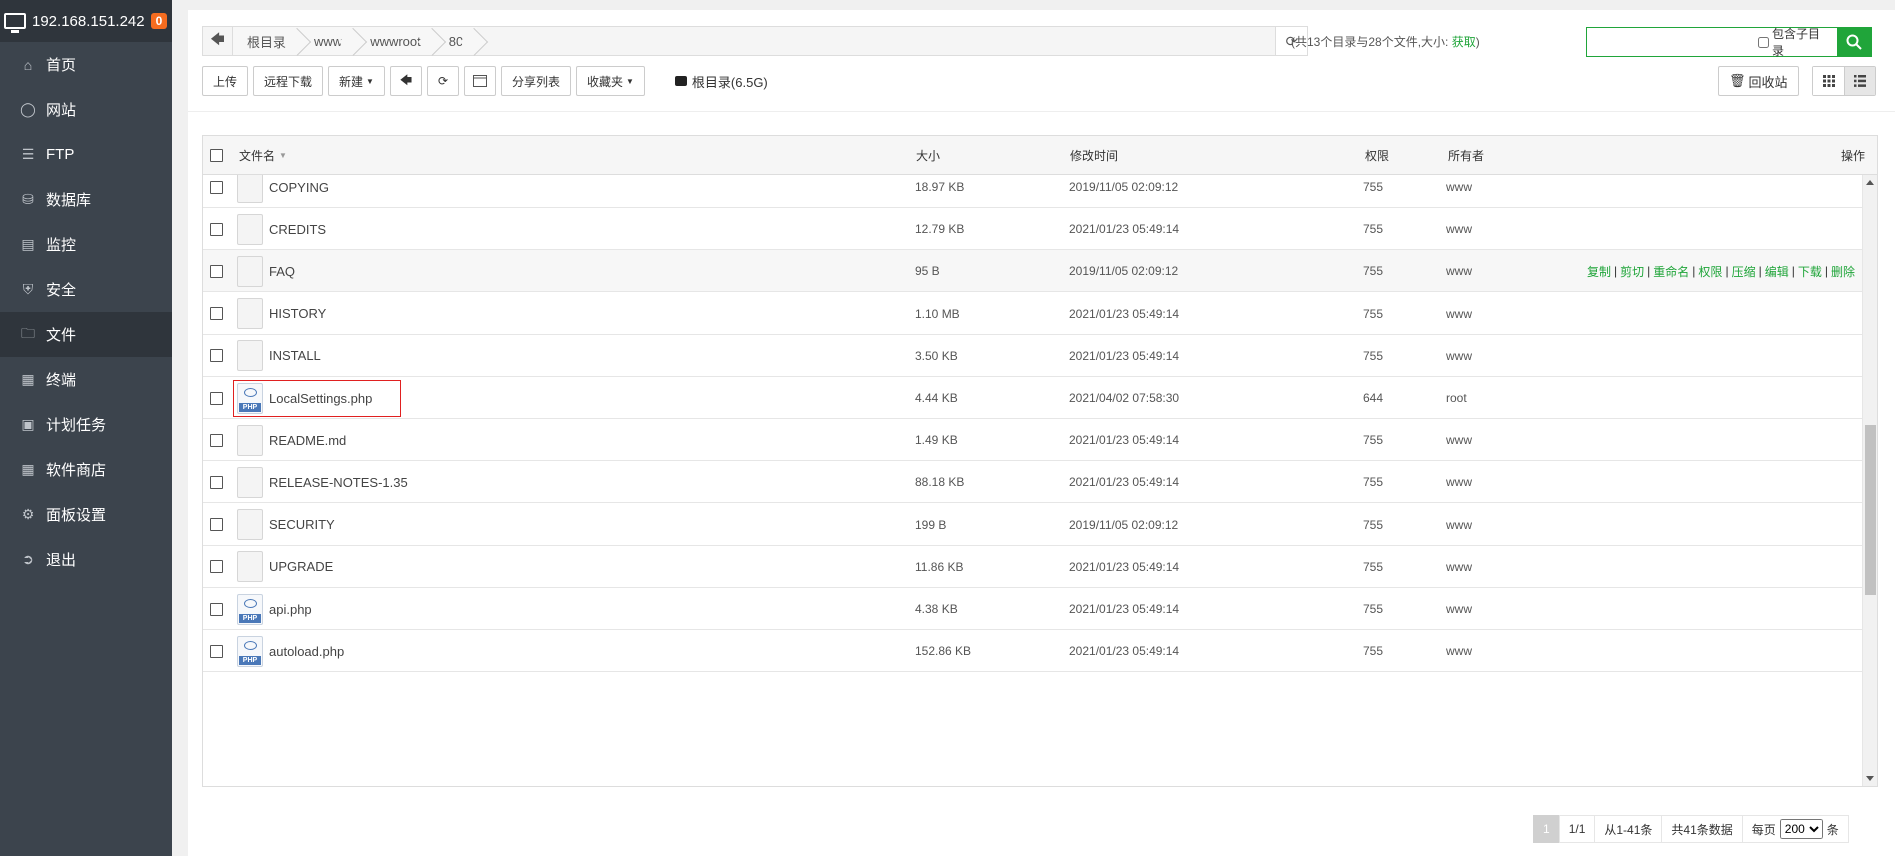 Image resolution: width=1895 pixels, height=856 pixels. I want to click on scroll-up-icon, so click(1870, 182).